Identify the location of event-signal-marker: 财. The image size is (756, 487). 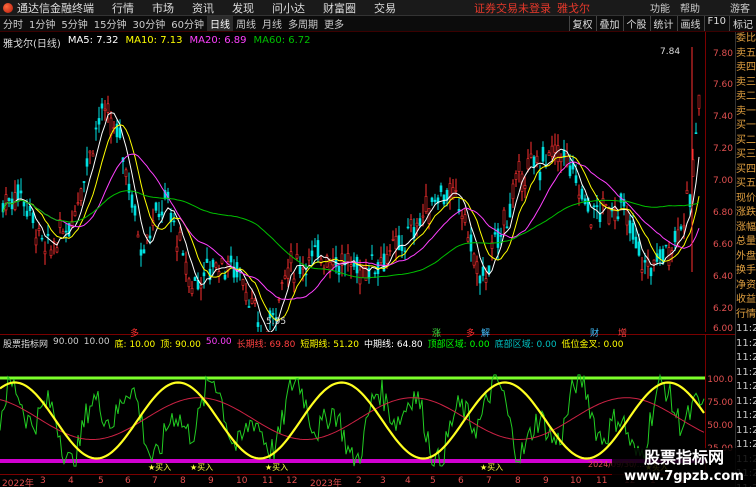
(594, 332).